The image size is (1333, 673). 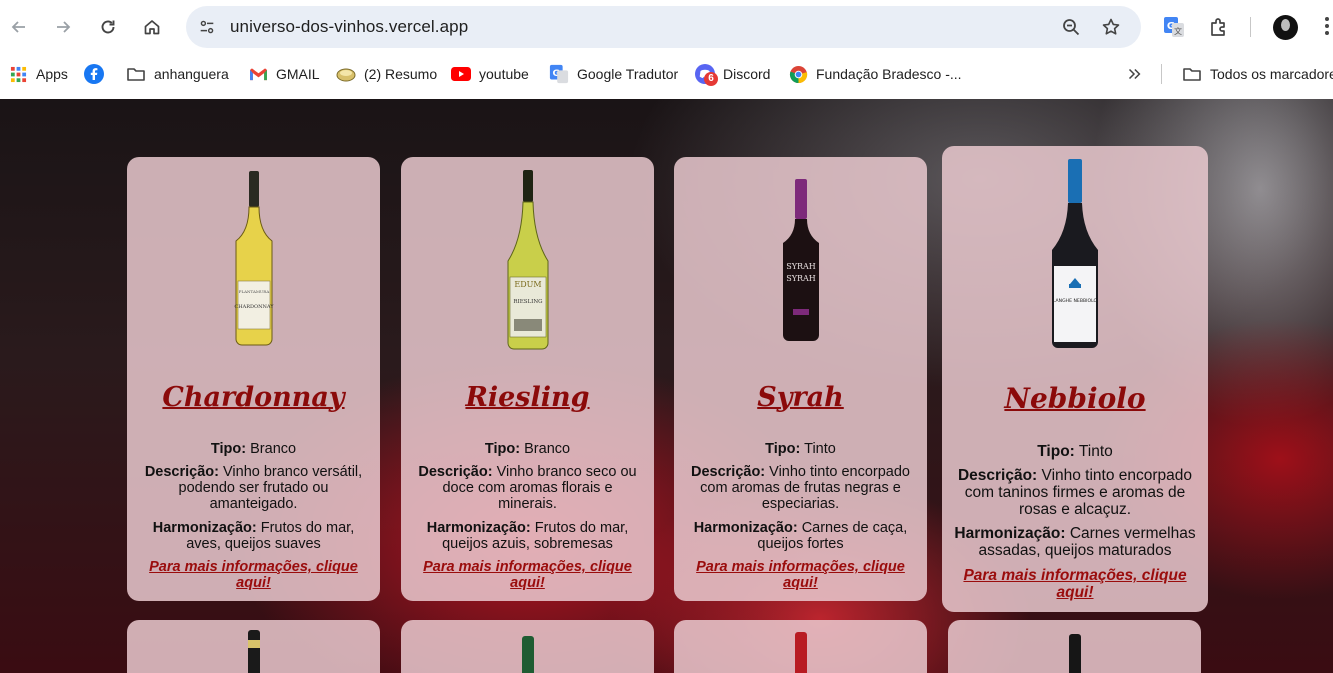 I want to click on facebook-icon, so click(x=94, y=74).